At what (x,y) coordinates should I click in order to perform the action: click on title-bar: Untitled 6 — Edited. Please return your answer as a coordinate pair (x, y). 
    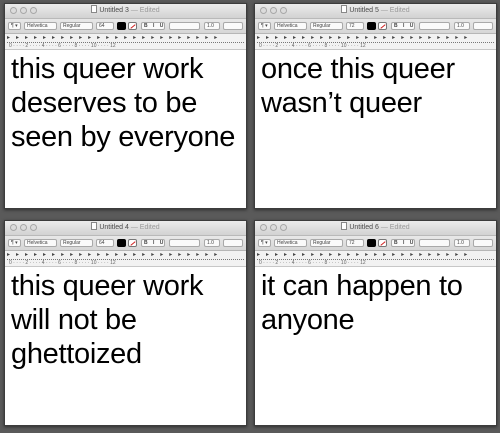
    Looking at the image, I should click on (375, 228).